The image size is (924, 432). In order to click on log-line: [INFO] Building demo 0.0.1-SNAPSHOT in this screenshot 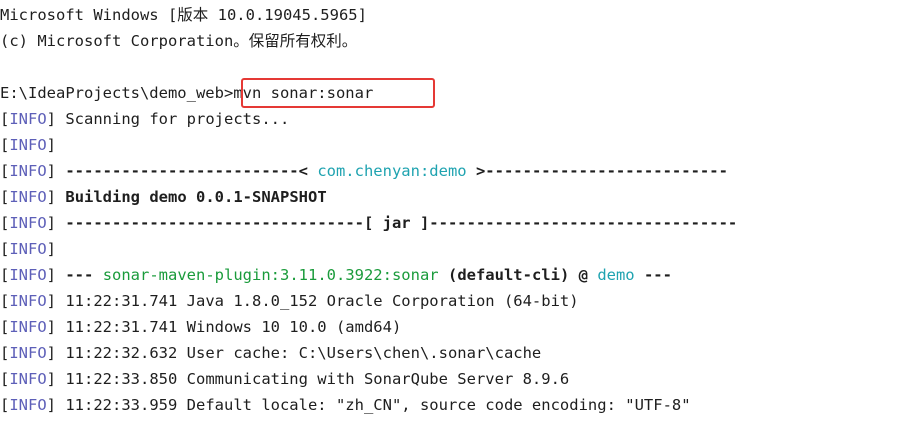, I will do `click(163, 197)`.